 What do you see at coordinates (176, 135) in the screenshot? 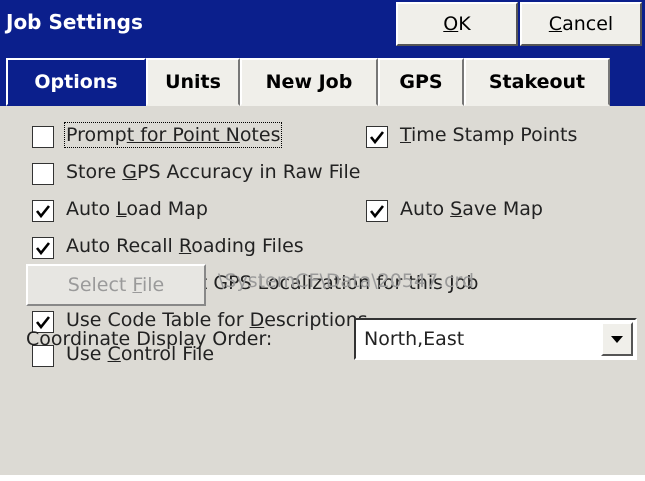
I see `prompt-notes-label-mid: t for Point` at bounding box center [176, 135].